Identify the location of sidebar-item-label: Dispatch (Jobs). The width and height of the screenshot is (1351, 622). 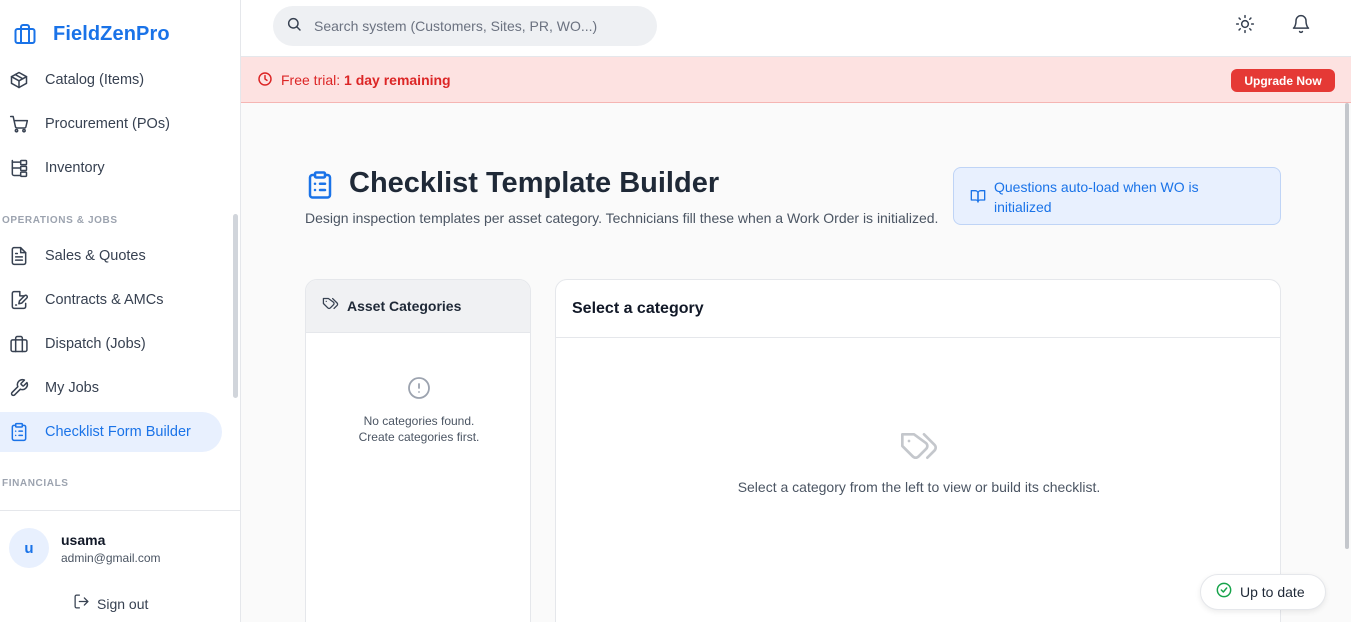
(95, 344).